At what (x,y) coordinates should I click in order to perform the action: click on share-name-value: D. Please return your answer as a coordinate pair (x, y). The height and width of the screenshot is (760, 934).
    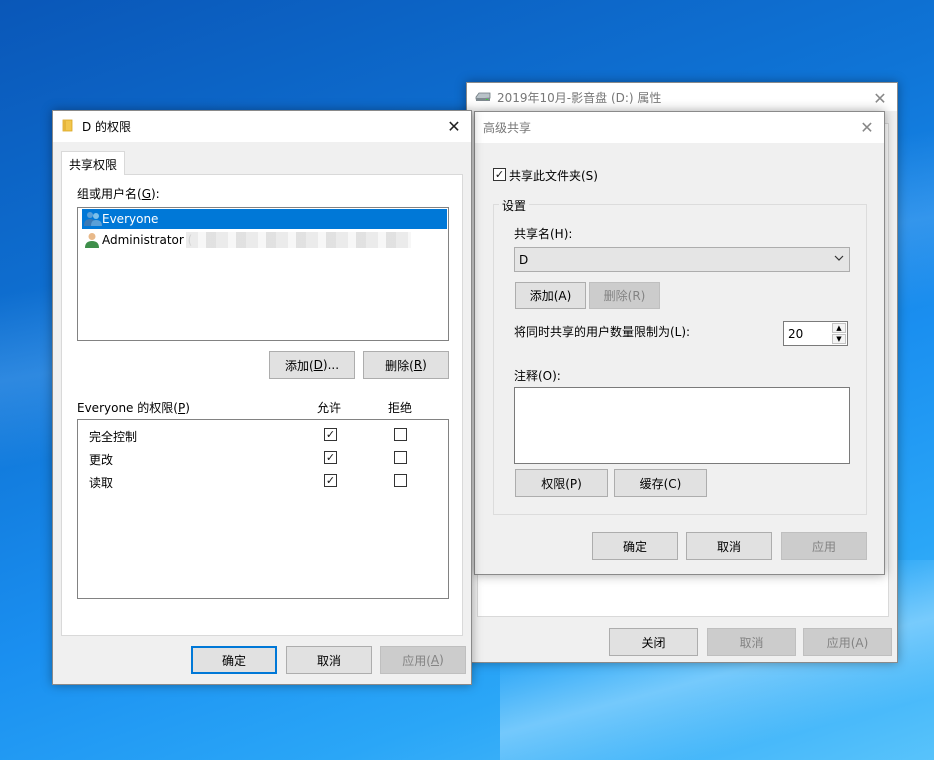
    Looking at the image, I should click on (524, 260).